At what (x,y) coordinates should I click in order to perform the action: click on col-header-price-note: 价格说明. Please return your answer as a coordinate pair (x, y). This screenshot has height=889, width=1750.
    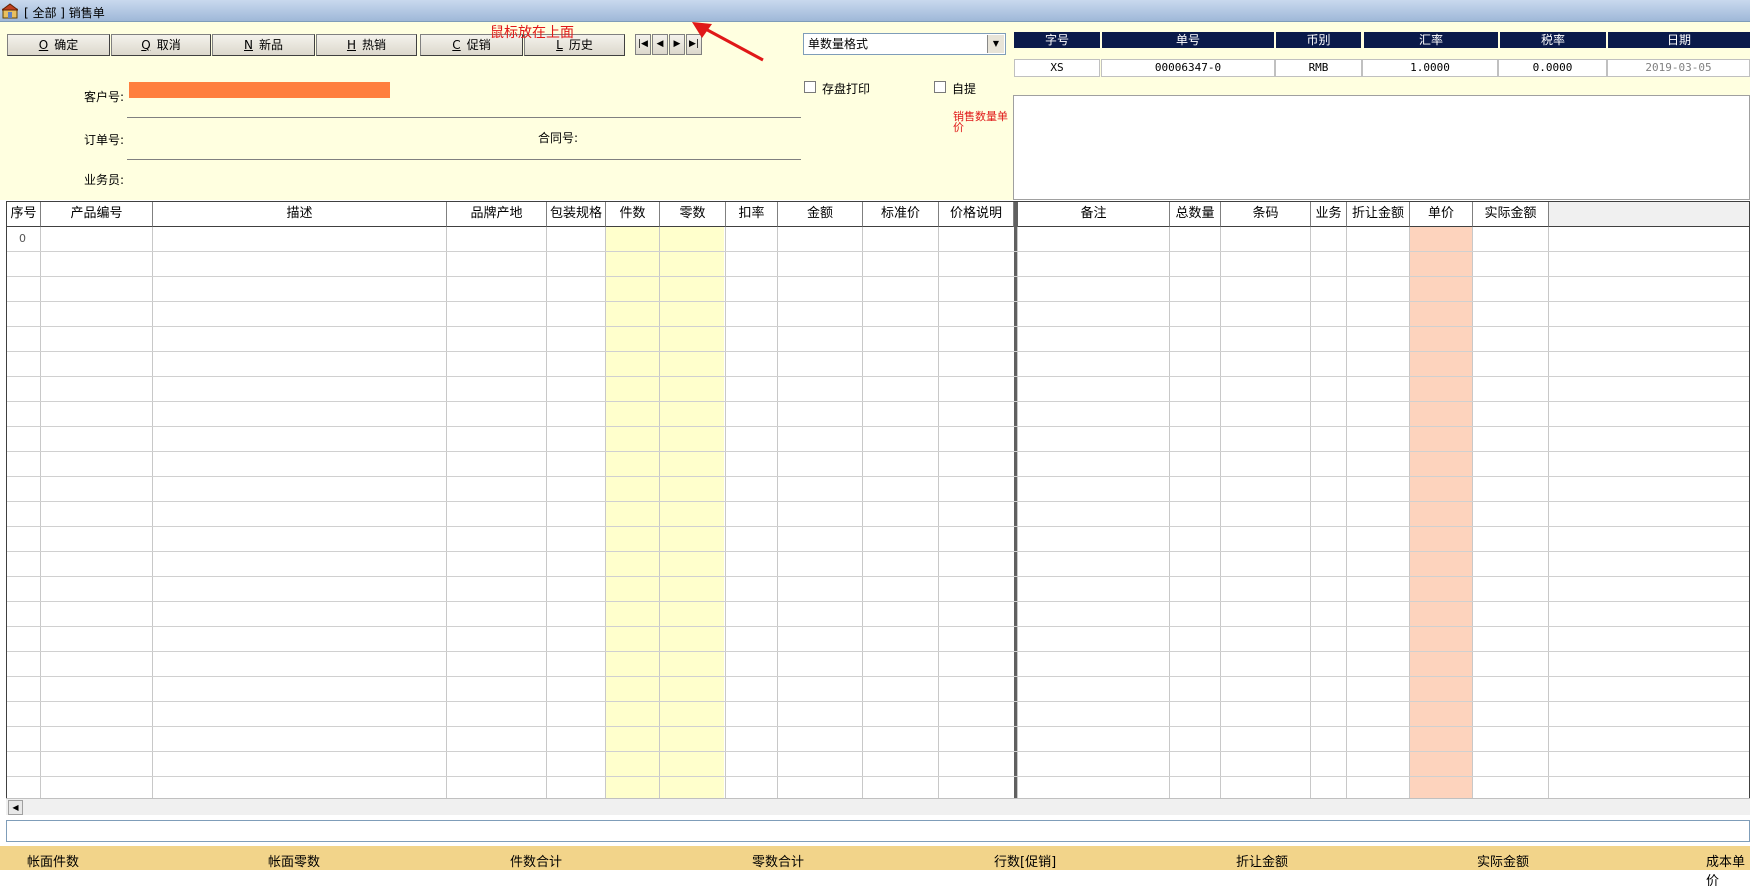
    Looking at the image, I should click on (976, 214).